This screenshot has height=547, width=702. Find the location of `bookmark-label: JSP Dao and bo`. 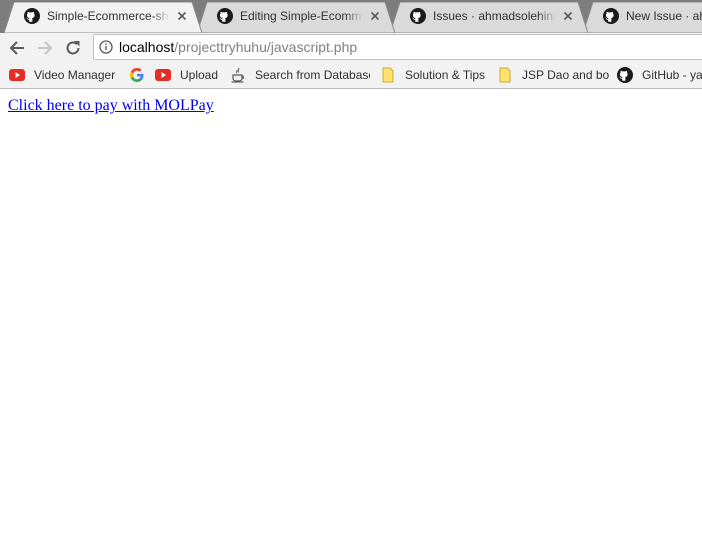

bookmark-label: JSP Dao and bo is located at coordinates (566, 75).